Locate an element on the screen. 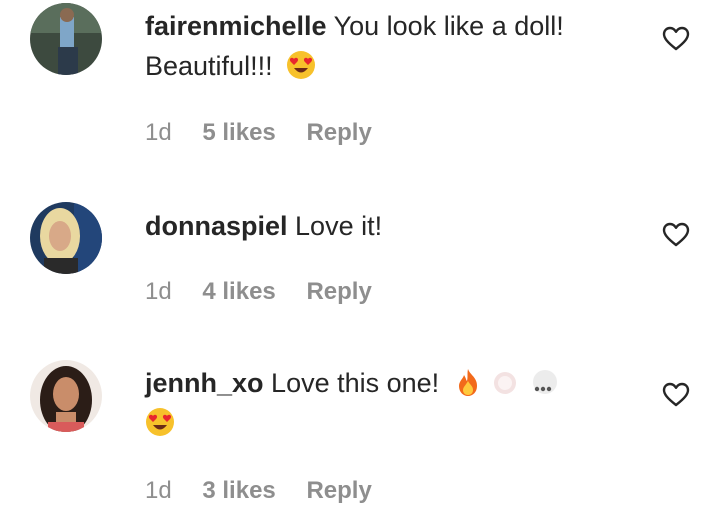 This screenshot has height=532, width=720. comment-body: Love it! is located at coordinates (339, 226).